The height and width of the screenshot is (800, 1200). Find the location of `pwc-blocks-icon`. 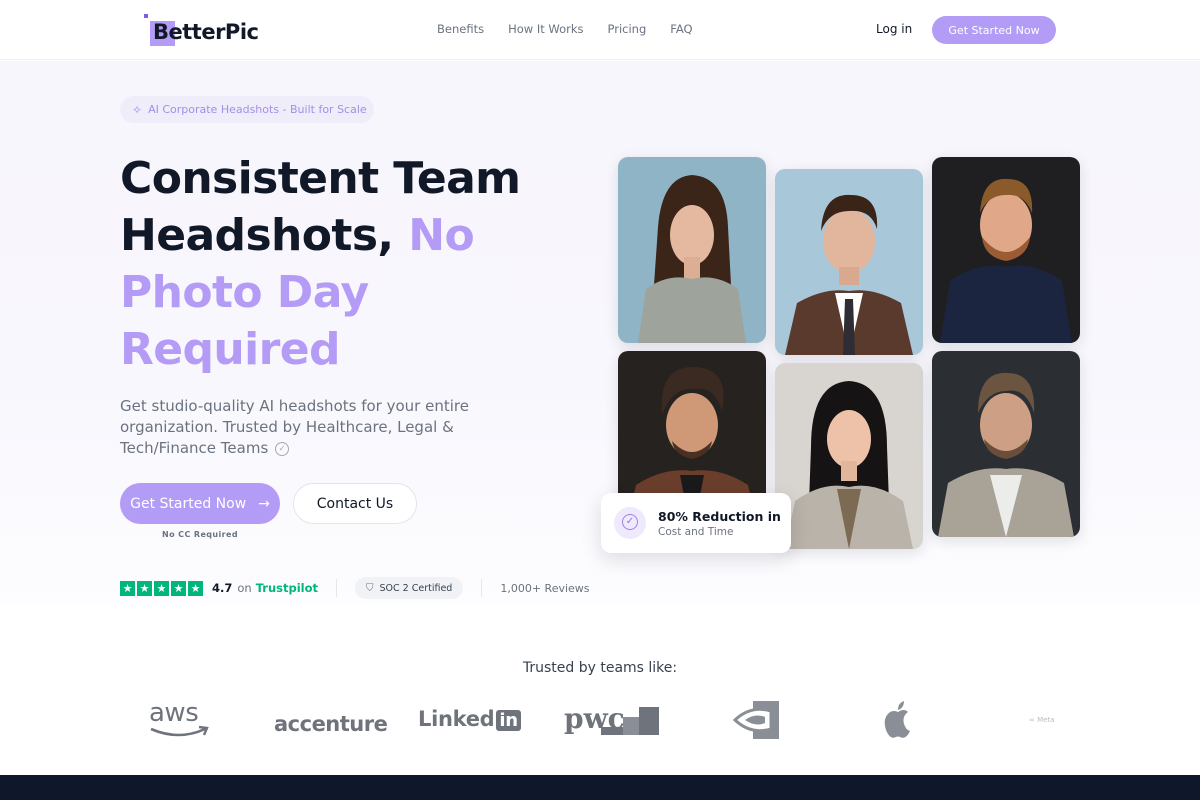

pwc-blocks-icon is located at coordinates (630, 721).